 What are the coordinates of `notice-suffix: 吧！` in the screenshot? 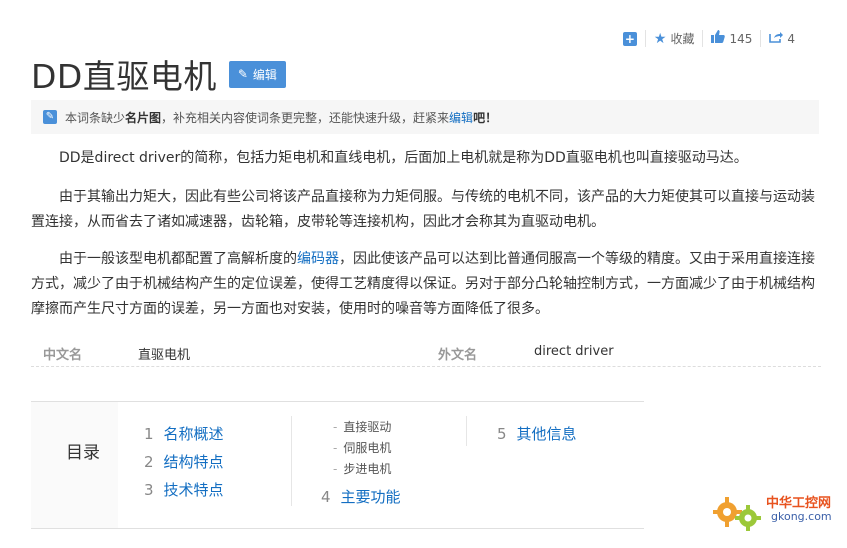 It's located at (485, 117).